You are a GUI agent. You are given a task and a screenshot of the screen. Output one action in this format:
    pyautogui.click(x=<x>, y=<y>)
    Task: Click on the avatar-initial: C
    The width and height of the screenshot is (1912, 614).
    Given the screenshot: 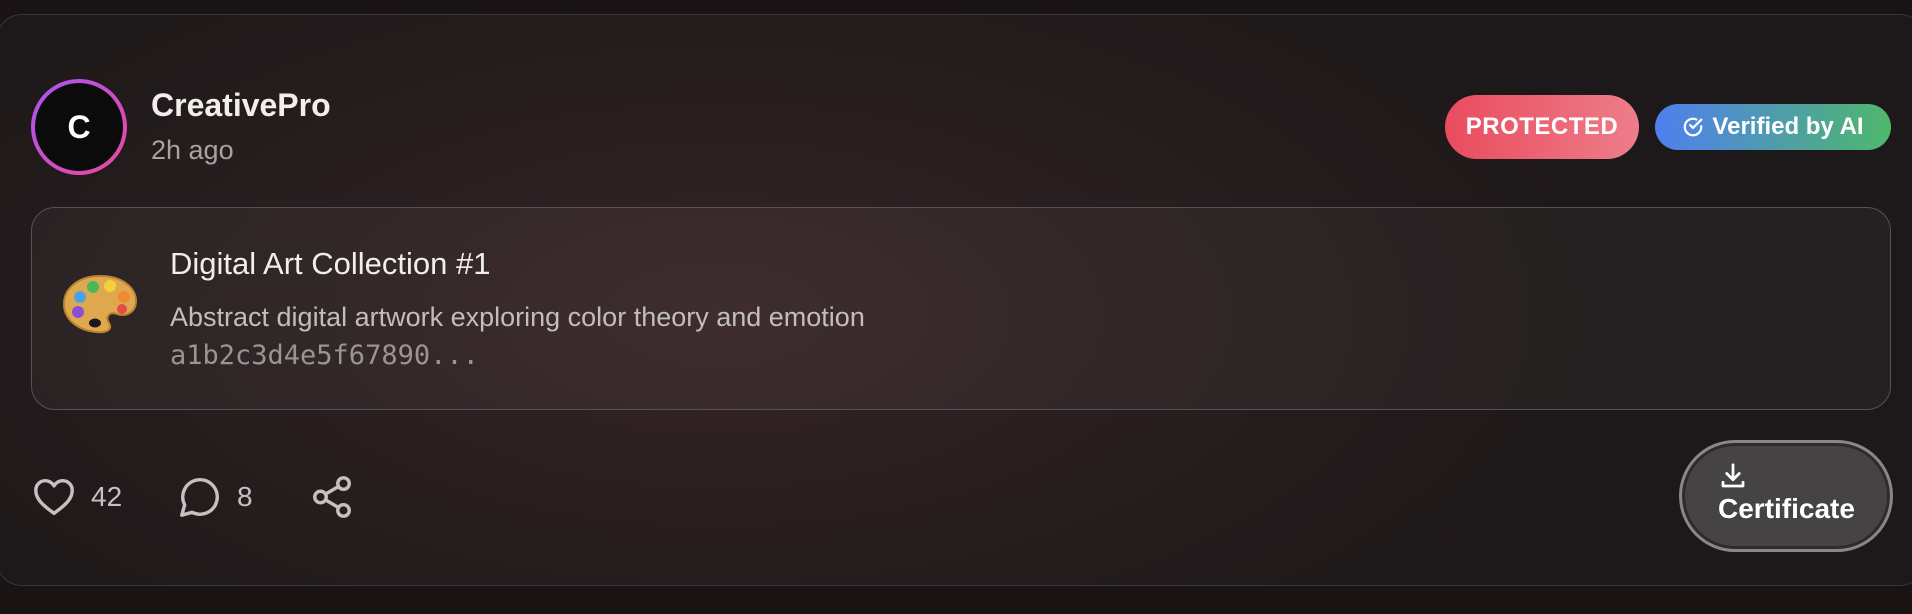 What is the action you would take?
    pyautogui.click(x=79, y=127)
    